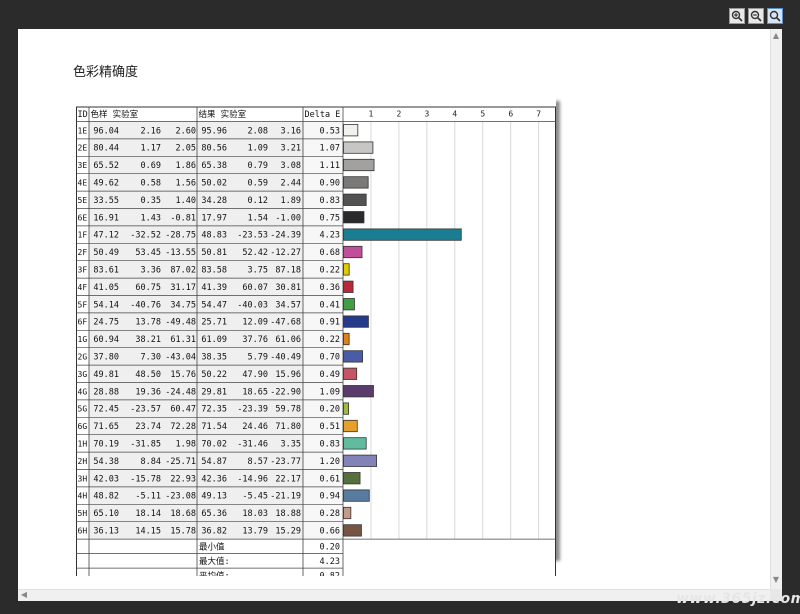  What do you see at coordinates (258, 149) in the screenshot?
I see `result-lab-value: 1.09` at bounding box center [258, 149].